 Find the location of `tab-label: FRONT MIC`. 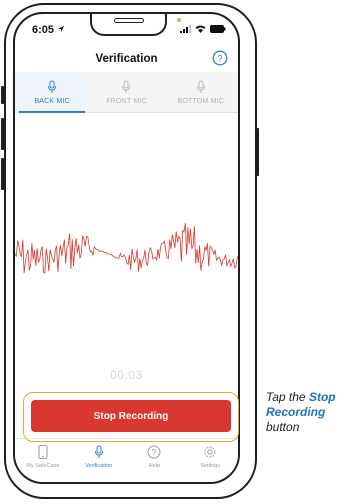

tab-label: FRONT MIC is located at coordinates (126, 101).